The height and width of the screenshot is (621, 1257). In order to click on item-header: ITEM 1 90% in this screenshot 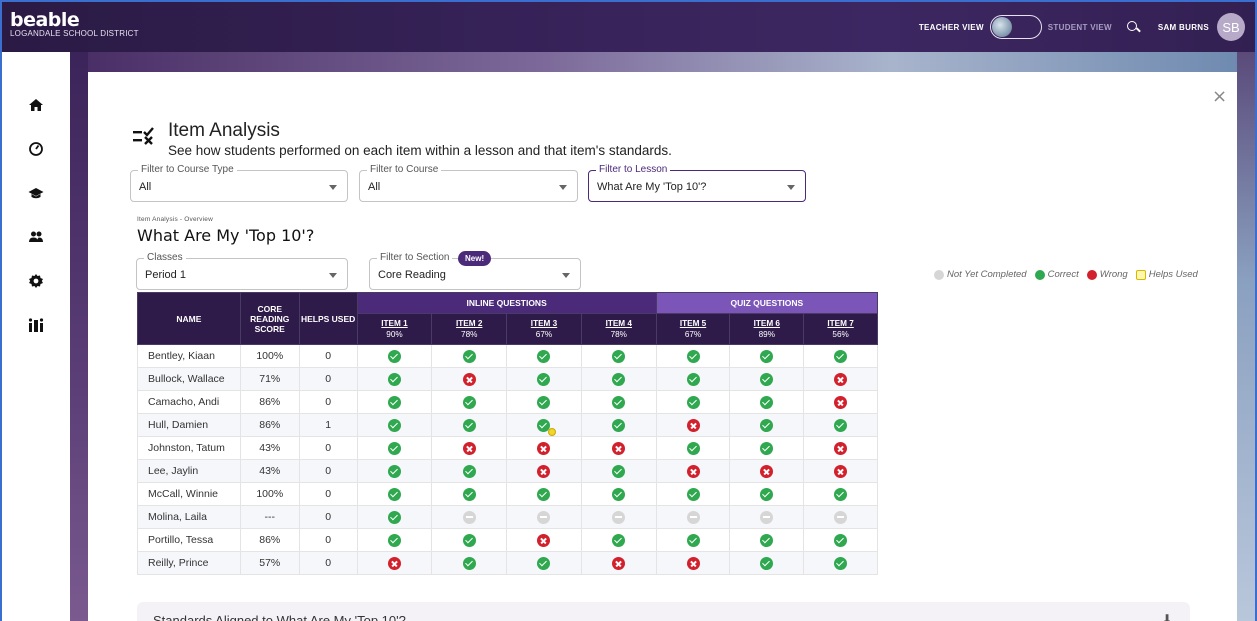, I will do `click(394, 329)`.